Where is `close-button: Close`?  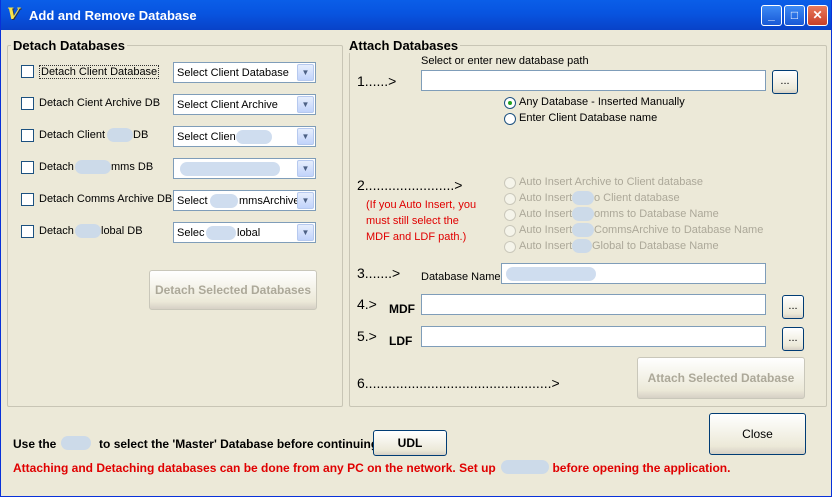 close-button: Close is located at coordinates (757, 434).